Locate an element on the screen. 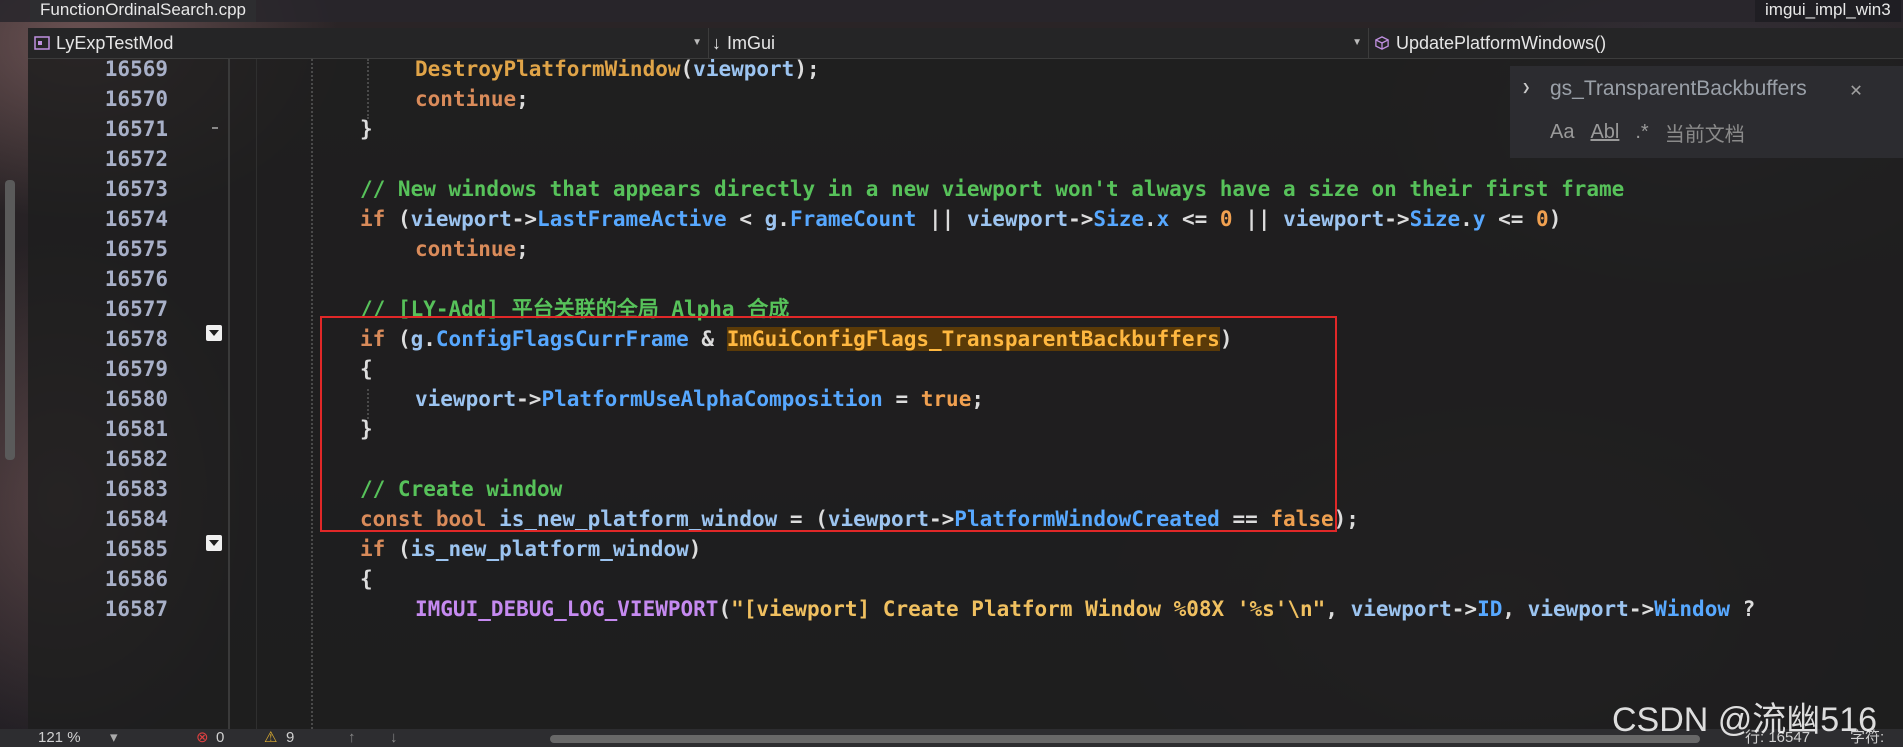 The image size is (1903, 747). left-scrollbar-thumb is located at coordinates (10, 320).